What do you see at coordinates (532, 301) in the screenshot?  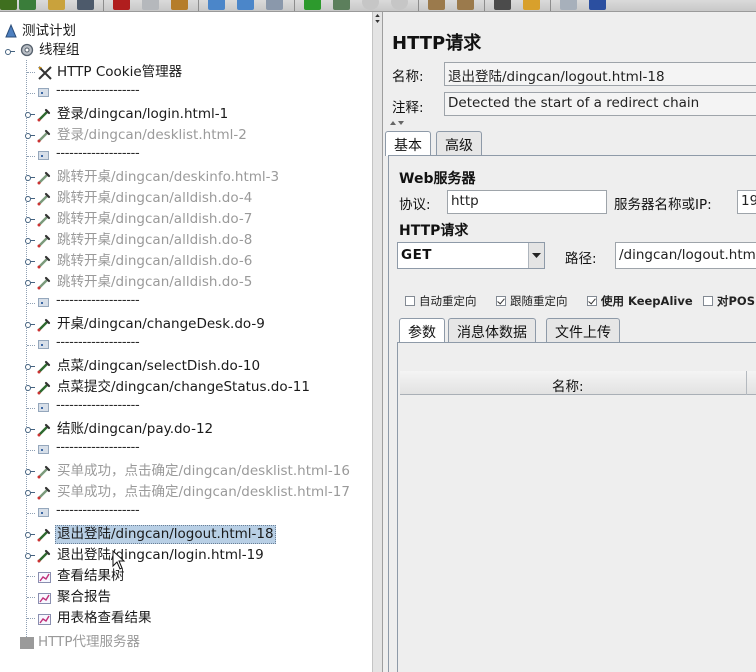 I see `follow-redirects-option: 跟随重定向` at bounding box center [532, 301].